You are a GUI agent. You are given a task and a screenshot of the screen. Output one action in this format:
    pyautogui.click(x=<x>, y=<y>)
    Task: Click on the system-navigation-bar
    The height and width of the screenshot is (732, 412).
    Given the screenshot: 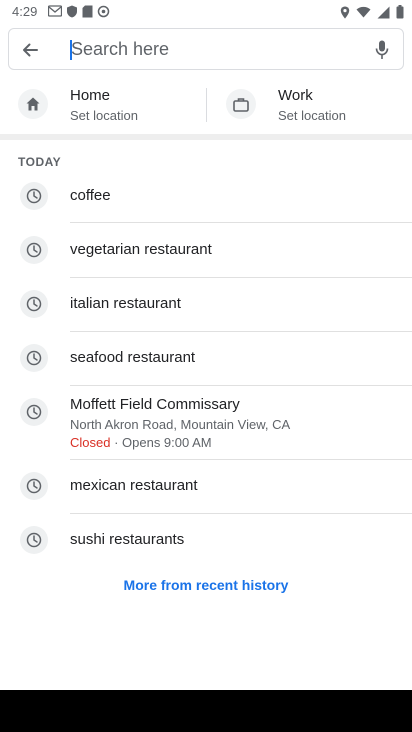 What is the action you would take?
    pyautogui.click(x=206, y=711)
    